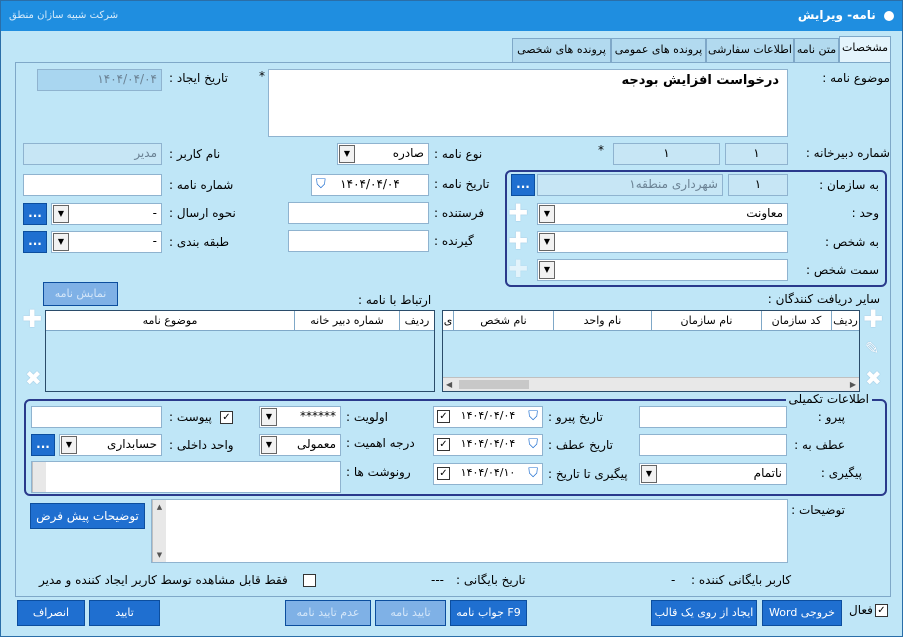 The width and height of the screenshot is (903, 637). I want to click on title-bar: نامه- ویرایش شرکت شبیه سازان منطق, so click(451, 16).